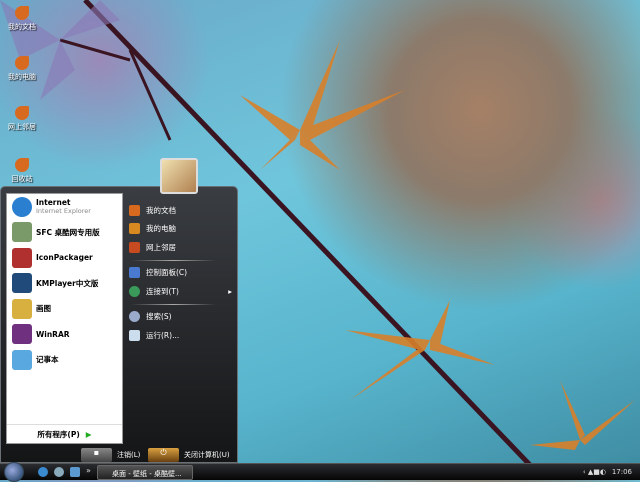 The image size is (640, 482). I want to click on item-label: 网上邻居, so click(161, 247).